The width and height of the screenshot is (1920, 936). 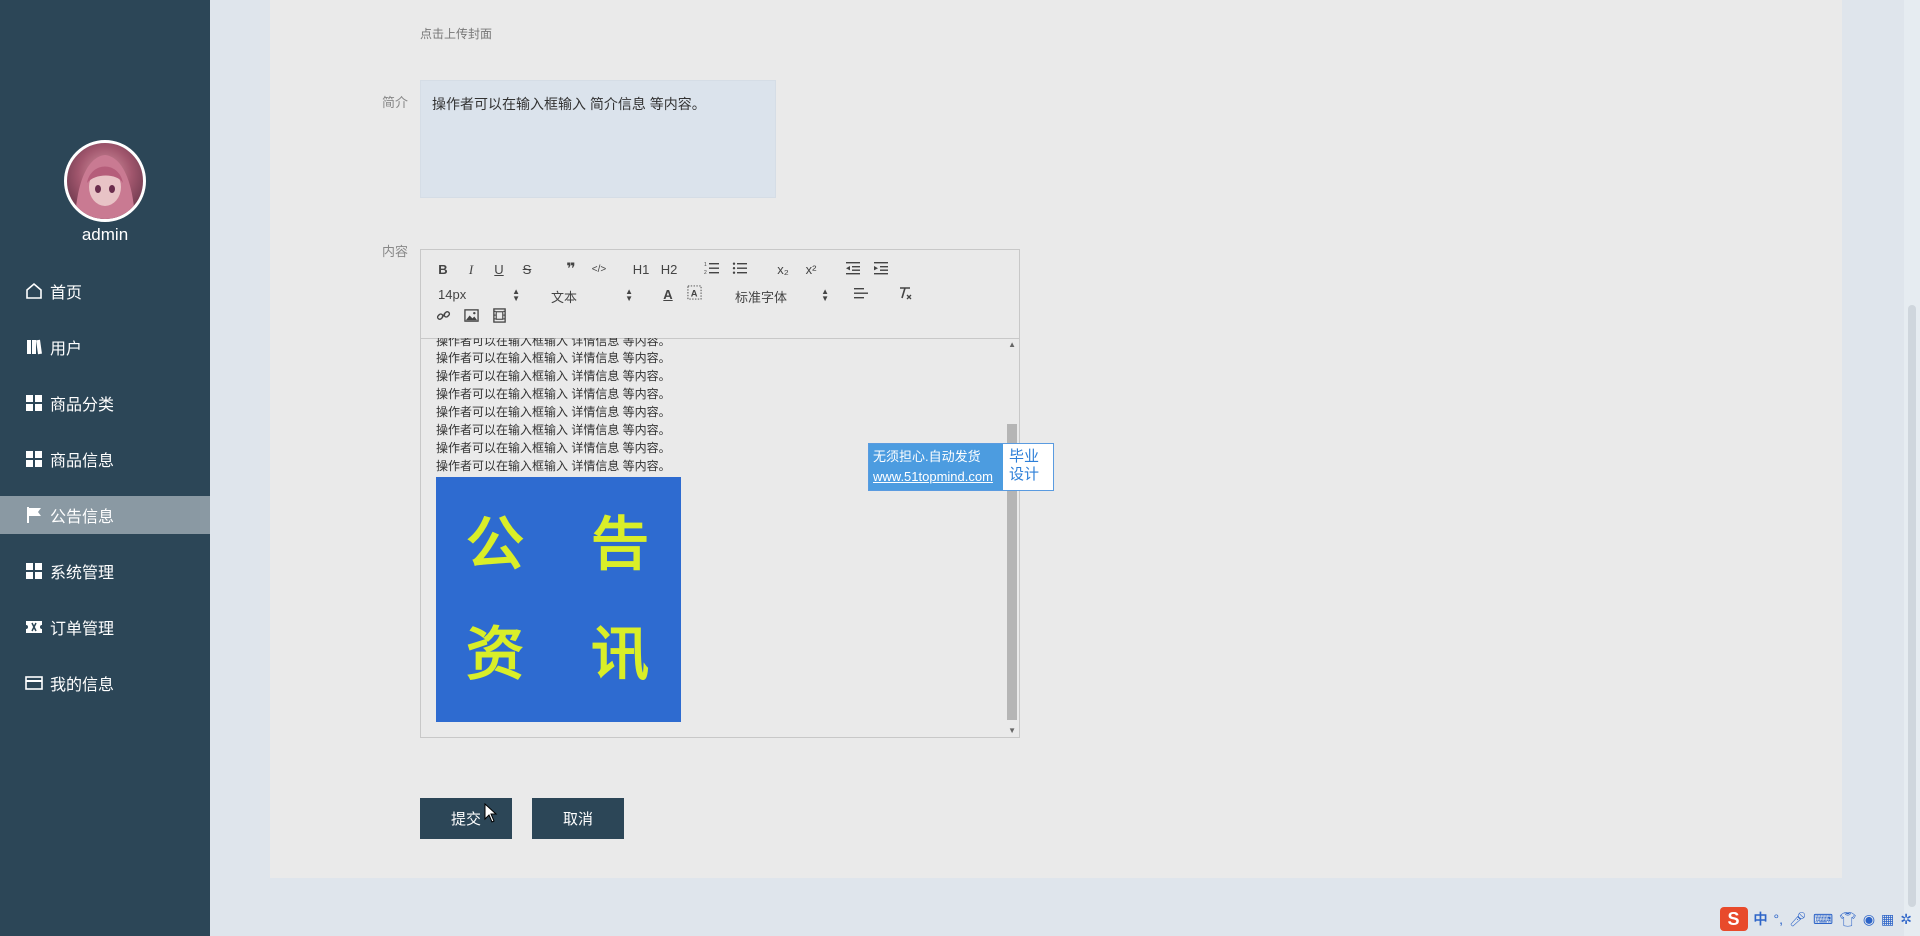 I want to click on book-icon, so click(x=34, y=347).